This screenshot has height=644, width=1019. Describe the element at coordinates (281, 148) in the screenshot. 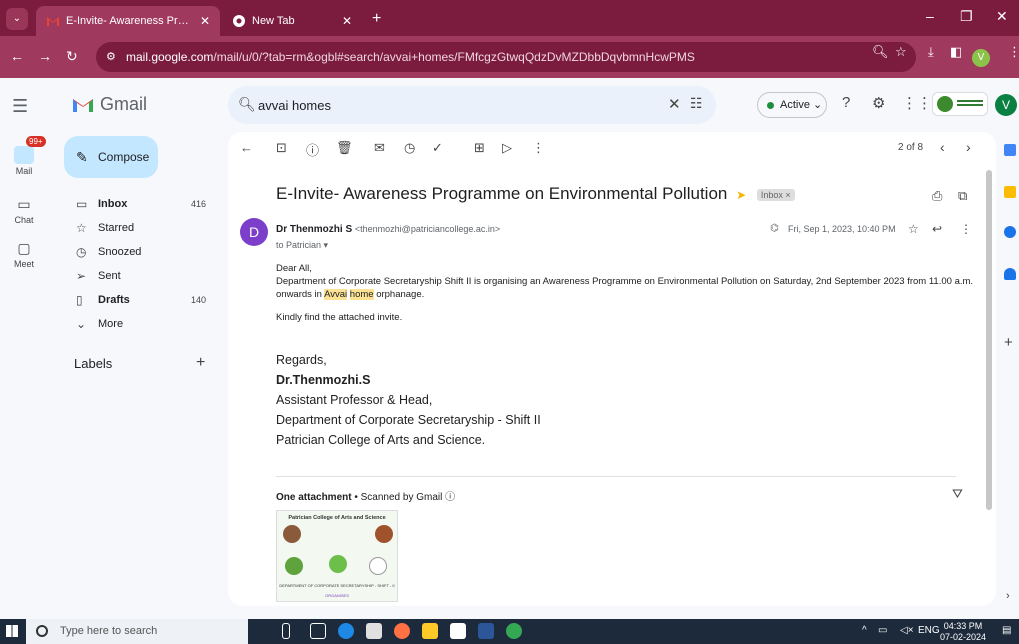

I see `archive-icon: ⊡` at that location.